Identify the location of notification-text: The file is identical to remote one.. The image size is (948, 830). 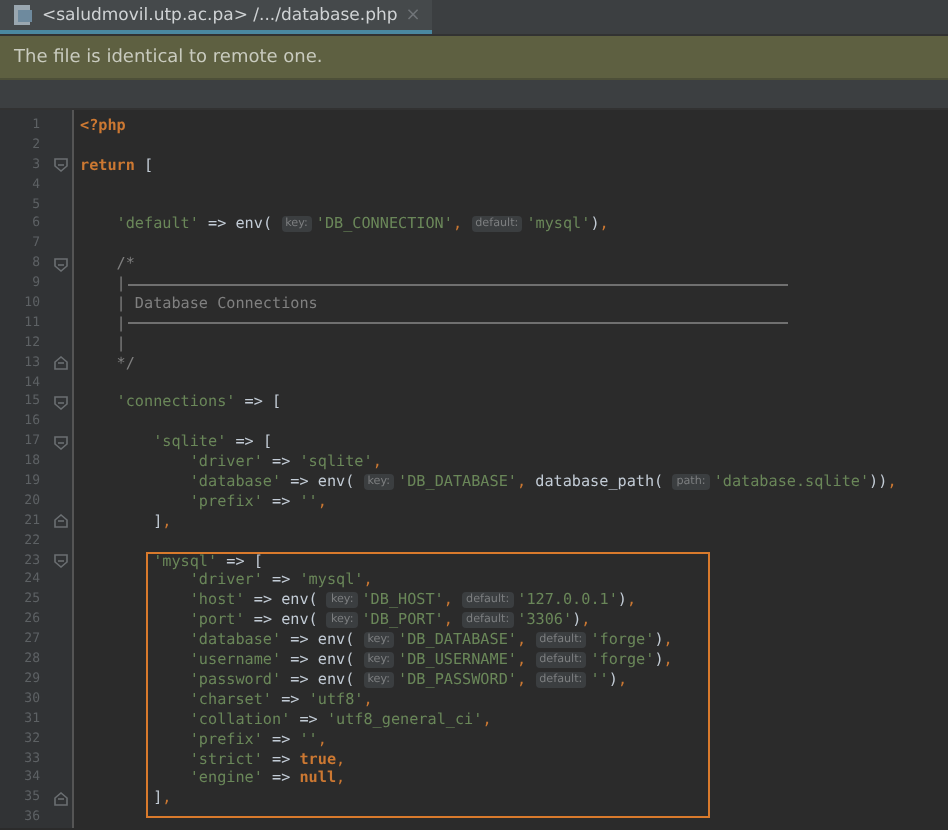
(168, 57).